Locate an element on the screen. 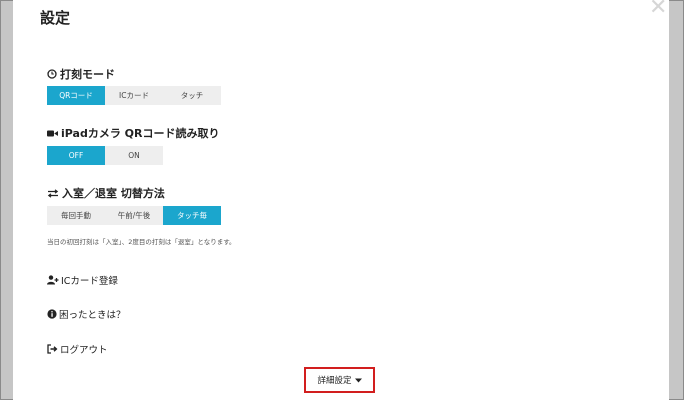  user-plus-icon is located at coordinates (53, 280).